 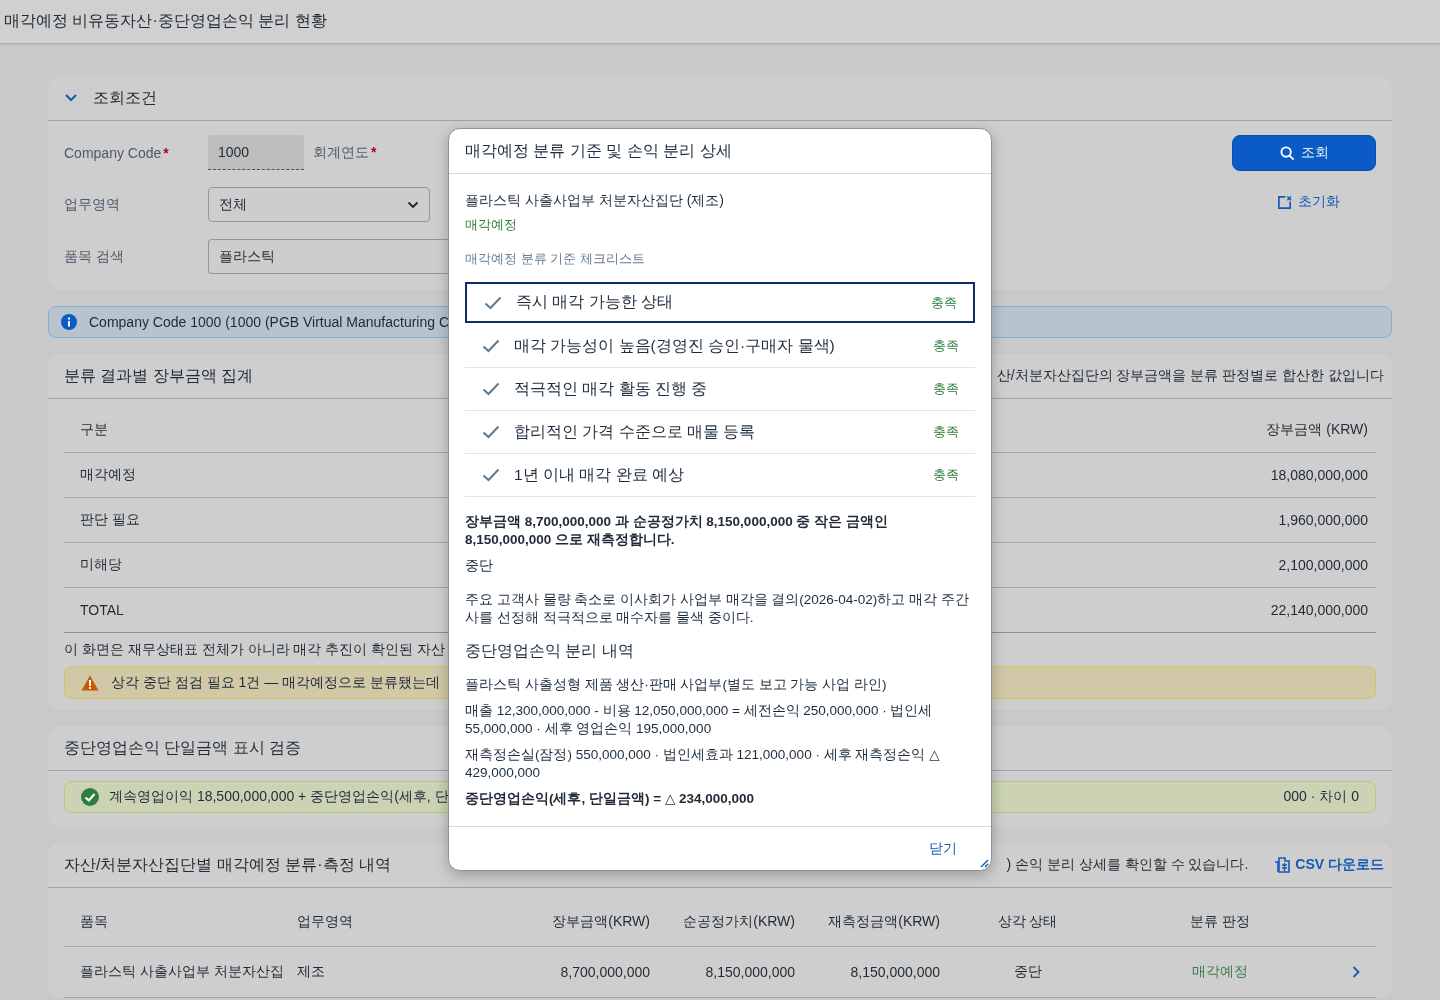 I want to click on checklist-item: 매각 가능성이 높음(경영진 승인·구매자 물색) 충족, so click(x=720, y=346).